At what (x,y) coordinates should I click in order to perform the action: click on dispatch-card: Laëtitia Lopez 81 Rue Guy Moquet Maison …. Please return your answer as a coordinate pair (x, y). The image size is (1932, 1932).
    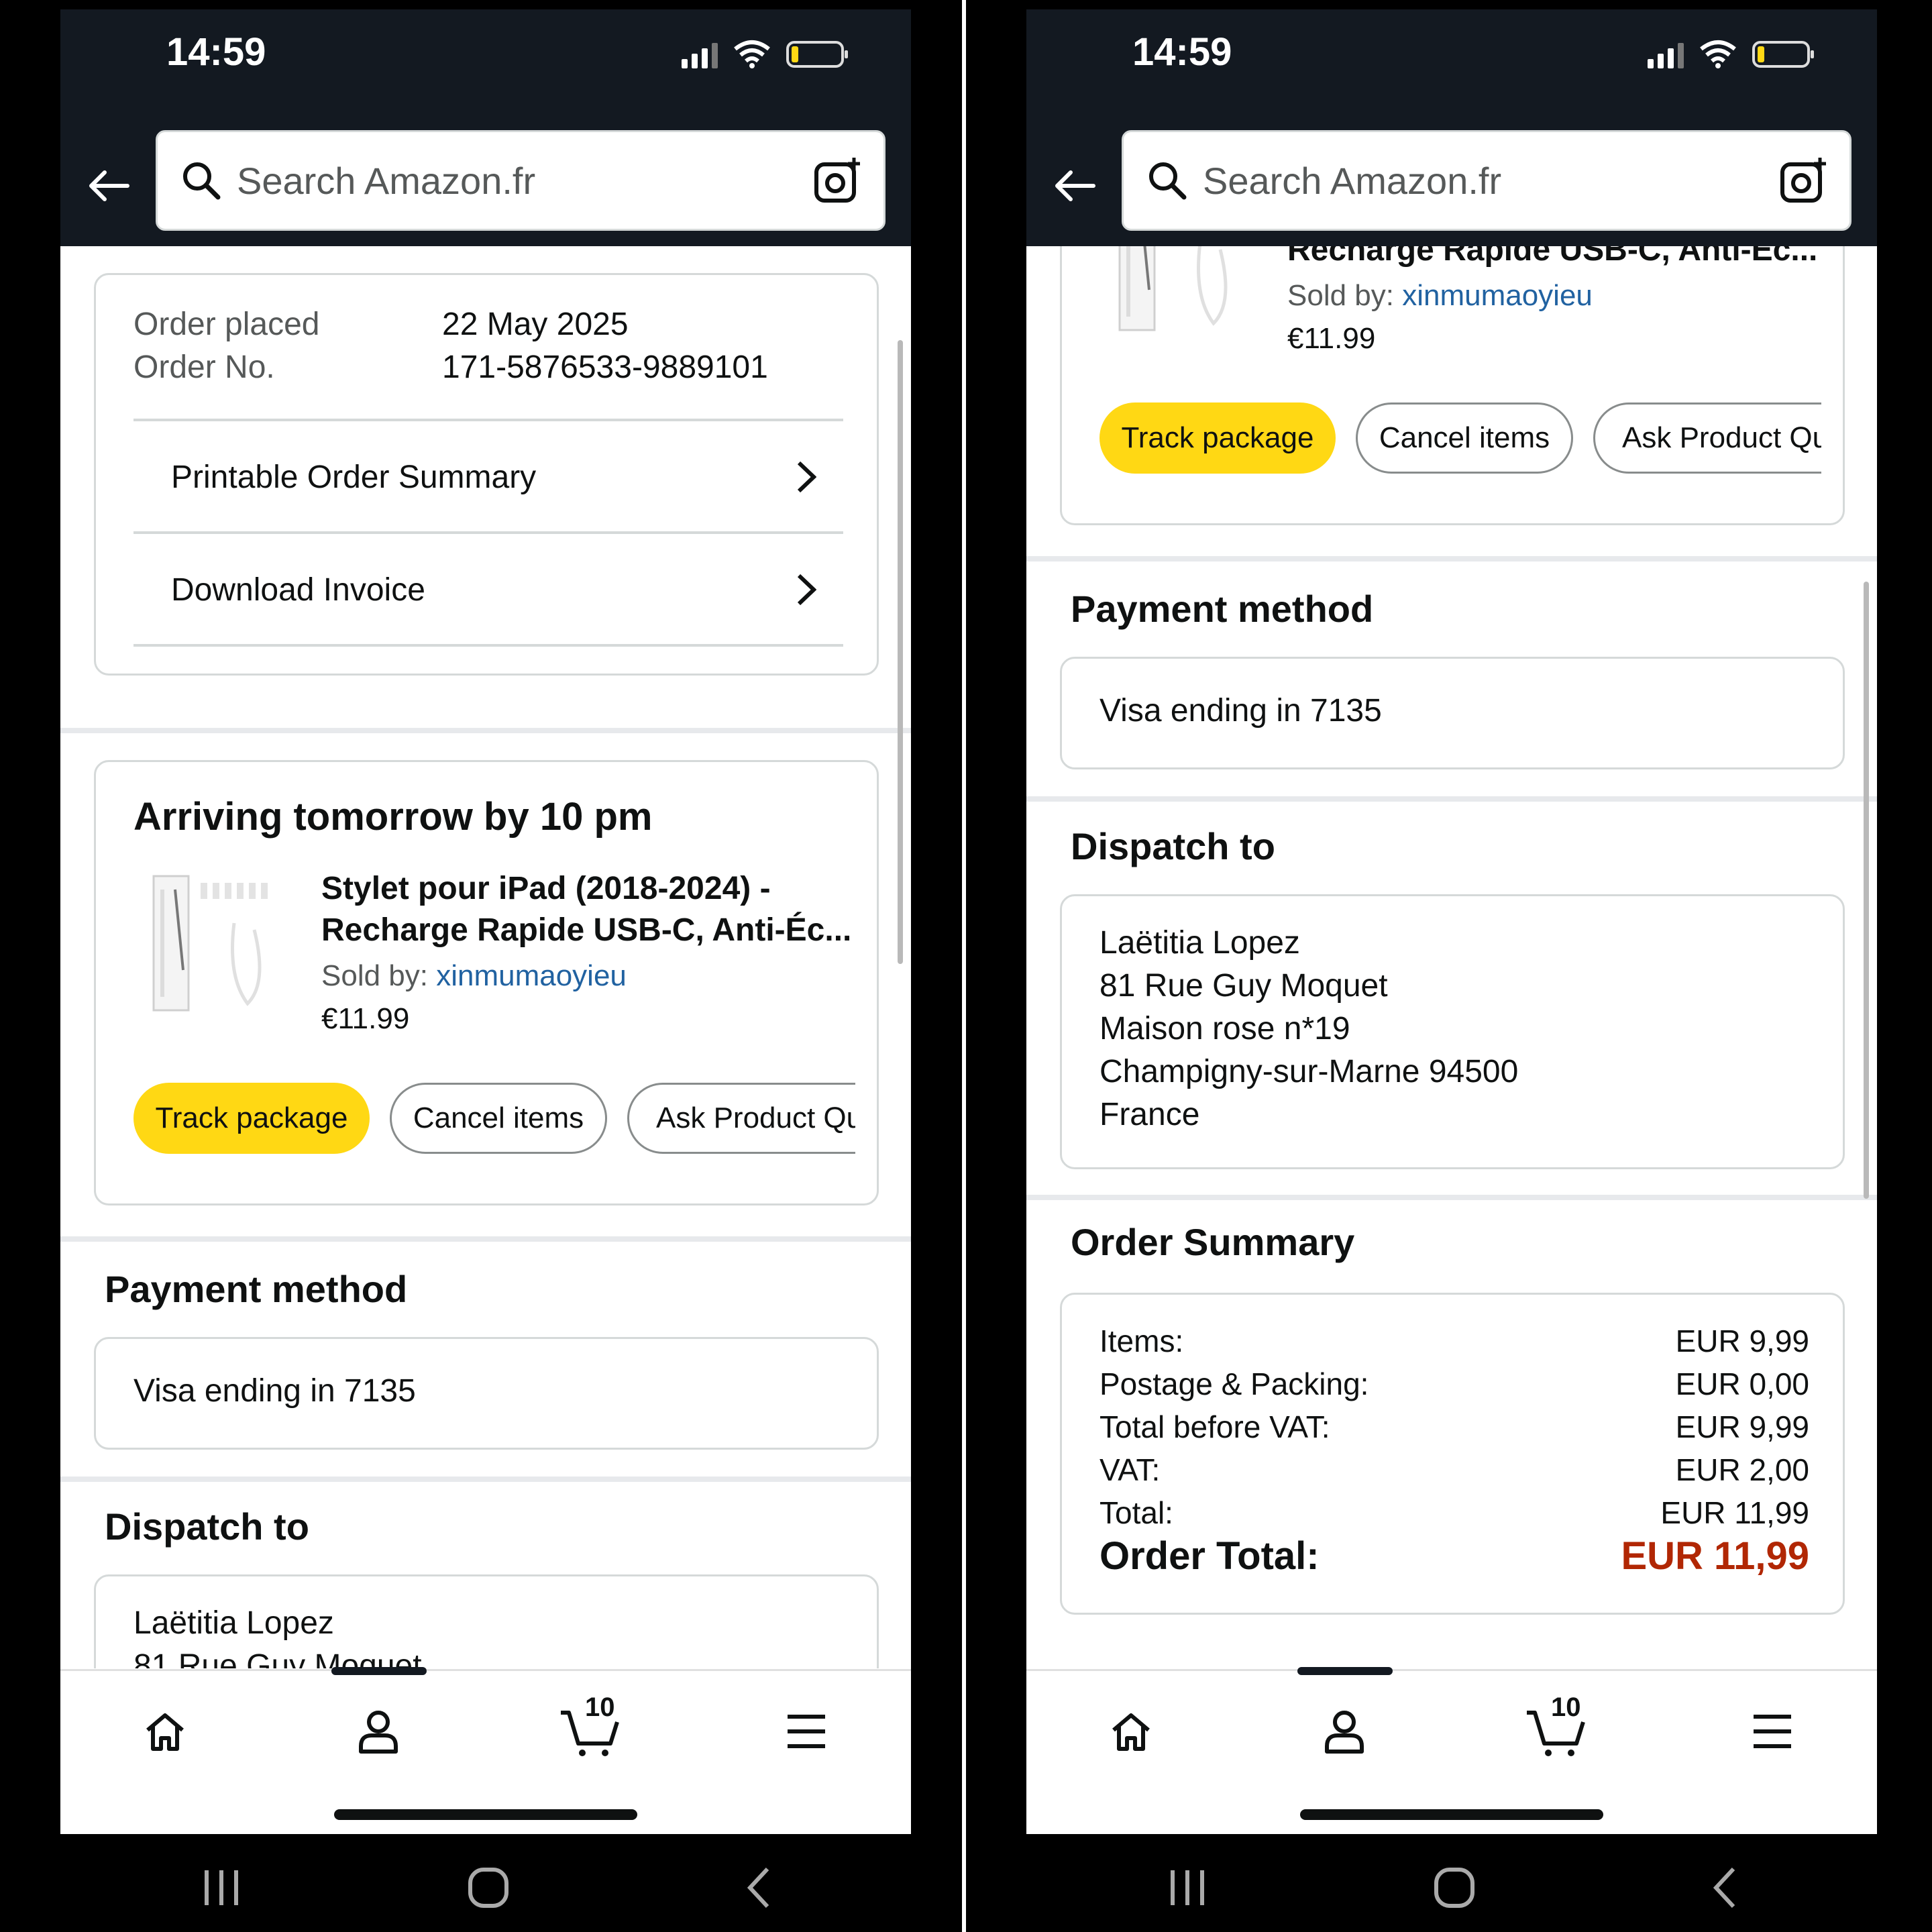
    Looking at the image, I should click on (1452, 1031).